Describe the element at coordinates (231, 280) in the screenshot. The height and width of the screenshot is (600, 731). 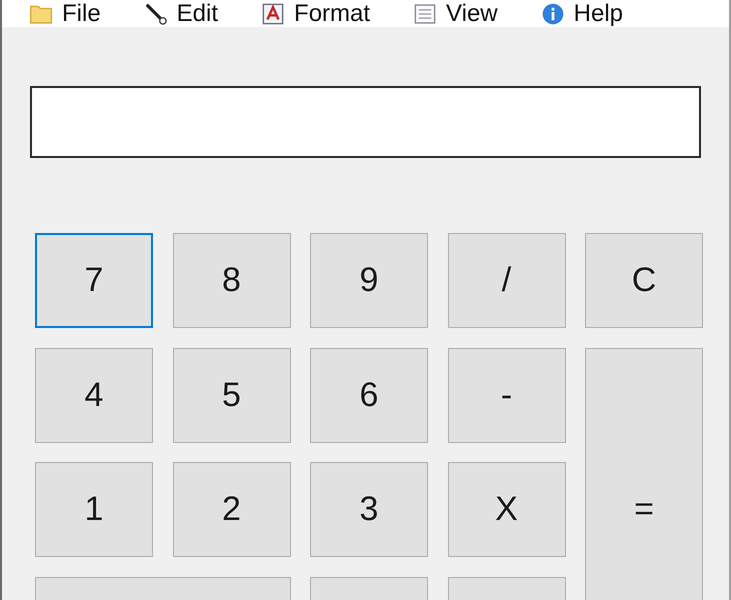
I see `calculator-key: 8` at that location.